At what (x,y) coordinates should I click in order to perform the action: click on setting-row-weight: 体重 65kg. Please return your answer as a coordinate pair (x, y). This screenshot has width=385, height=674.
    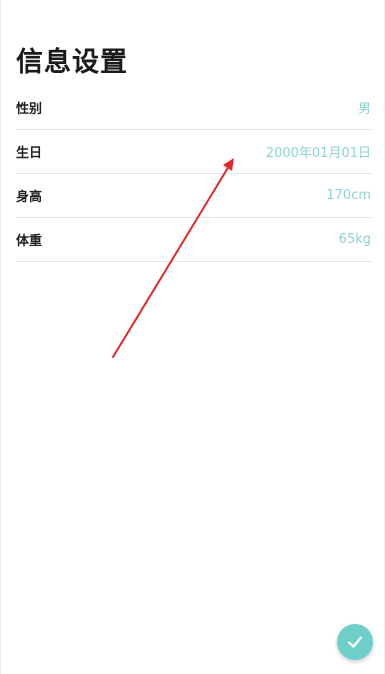
    Looking at the image, I should click on (194, 240).